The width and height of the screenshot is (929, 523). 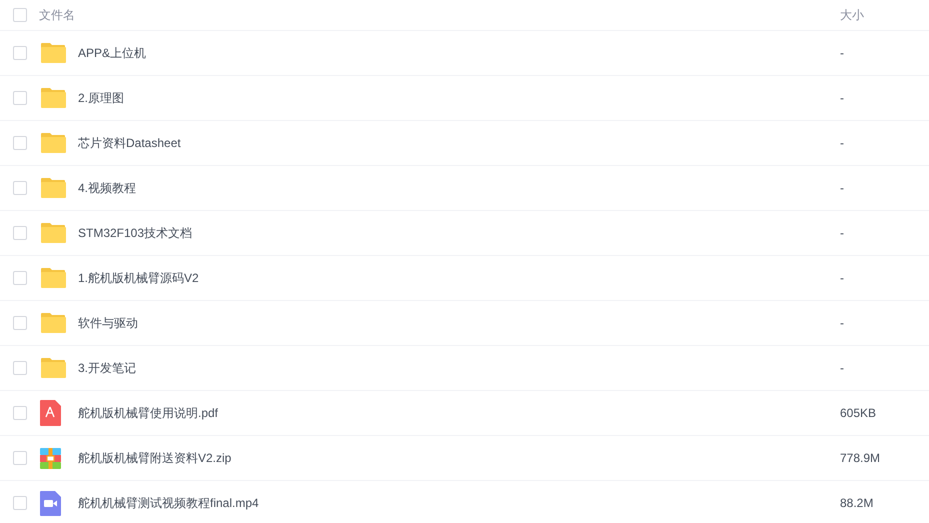 What do you see at coordinates (857, 503) in the screenshot?
I see `file-size: 88.2M` at bounding box center [857, 503].